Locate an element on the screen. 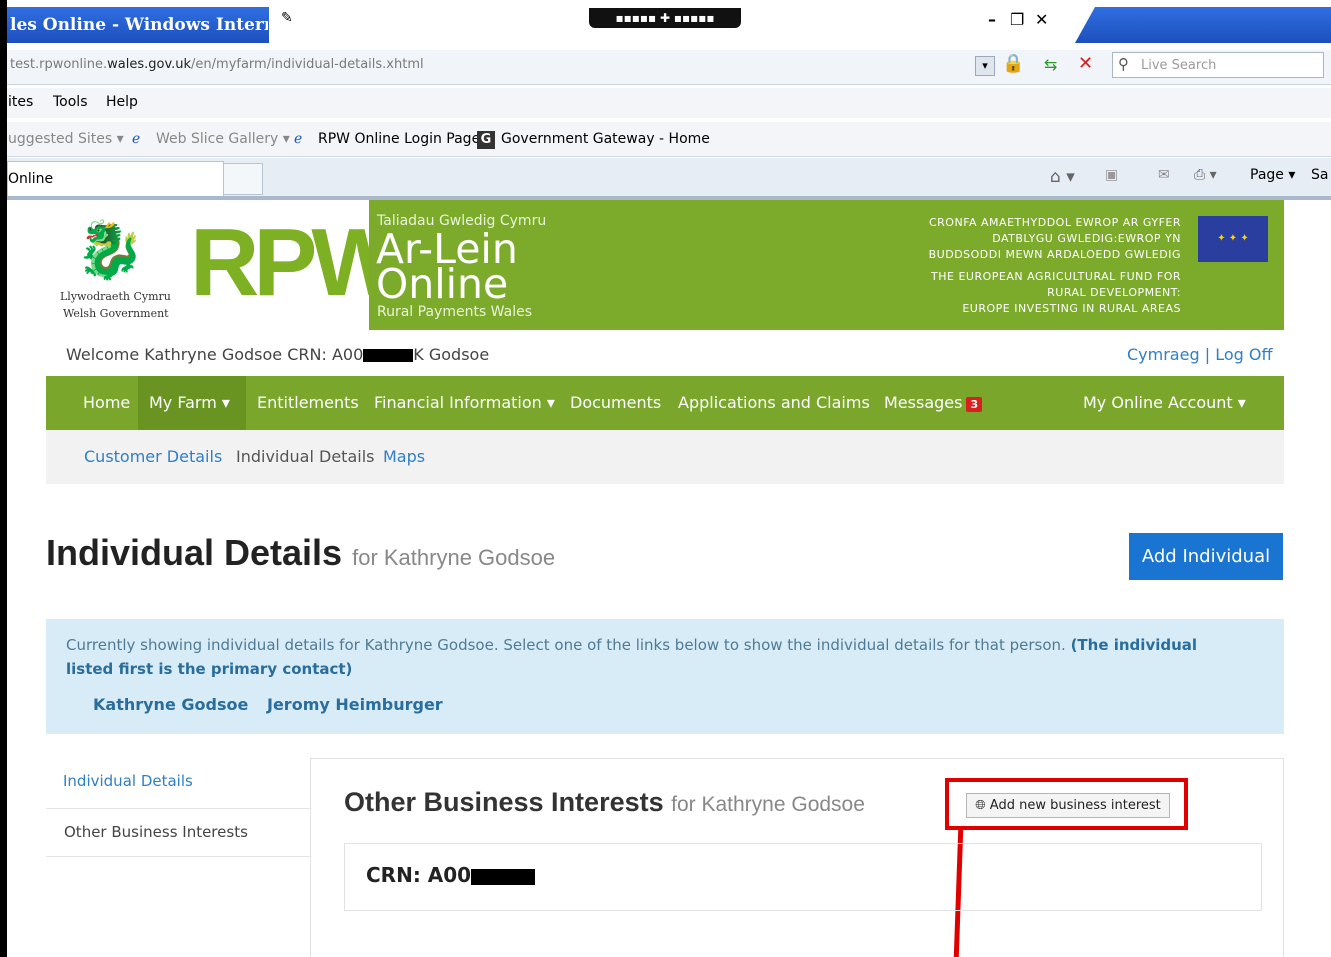  close-icon: ✕ is located at coordinates (1041, 19).